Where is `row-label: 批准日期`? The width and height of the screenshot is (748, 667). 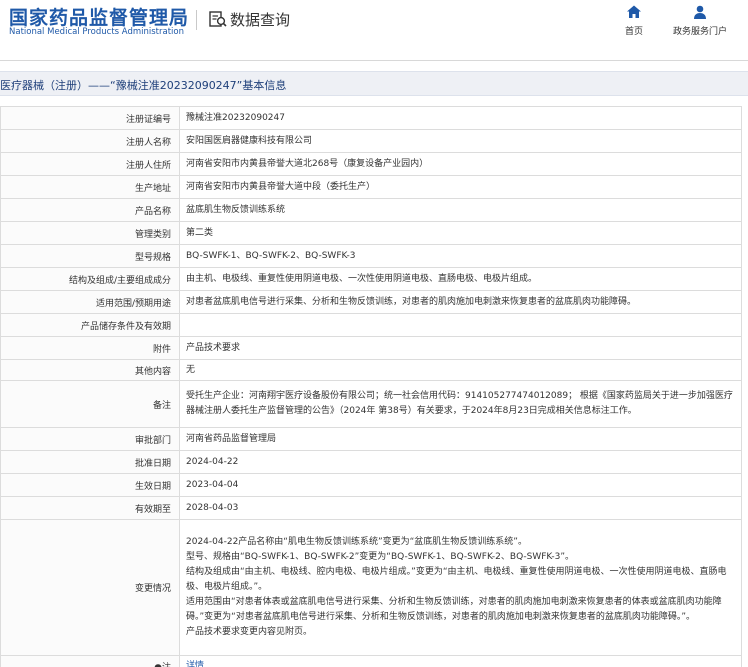
row-label: 批准日期 is located at coordinates (90, 462).